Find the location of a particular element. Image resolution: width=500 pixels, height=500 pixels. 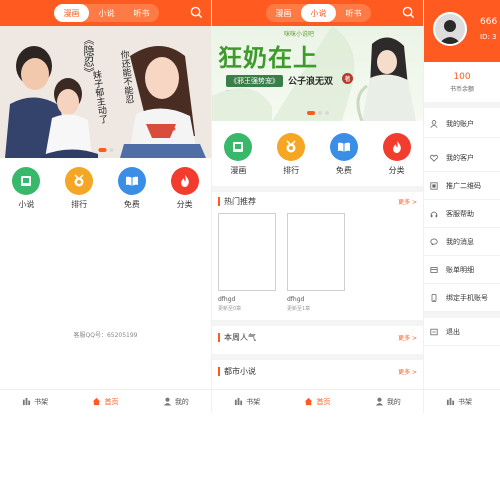

medal-icon is located at coordinates (79, 181).